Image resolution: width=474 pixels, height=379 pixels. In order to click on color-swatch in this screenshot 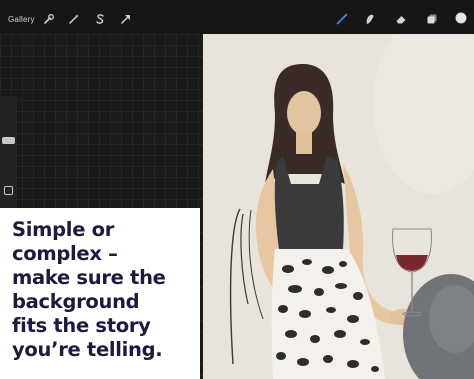, I will do `click(461, 18)`.